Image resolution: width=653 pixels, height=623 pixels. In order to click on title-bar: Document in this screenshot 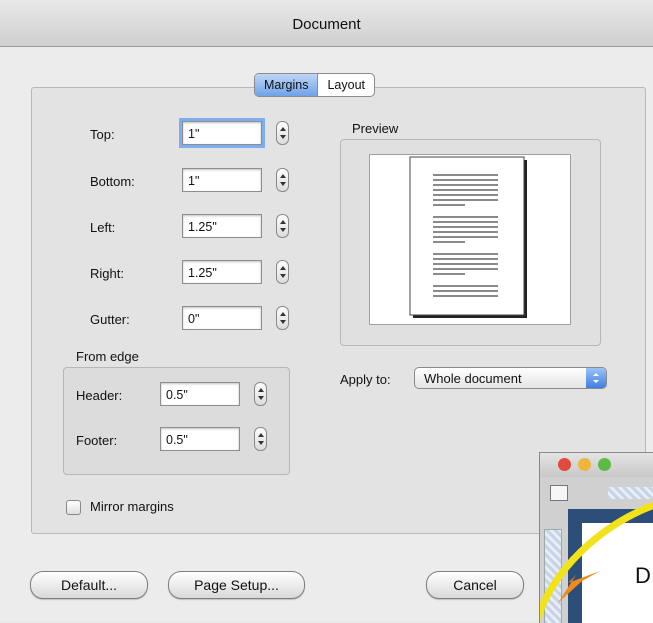, I will do `click(326, 23)`.